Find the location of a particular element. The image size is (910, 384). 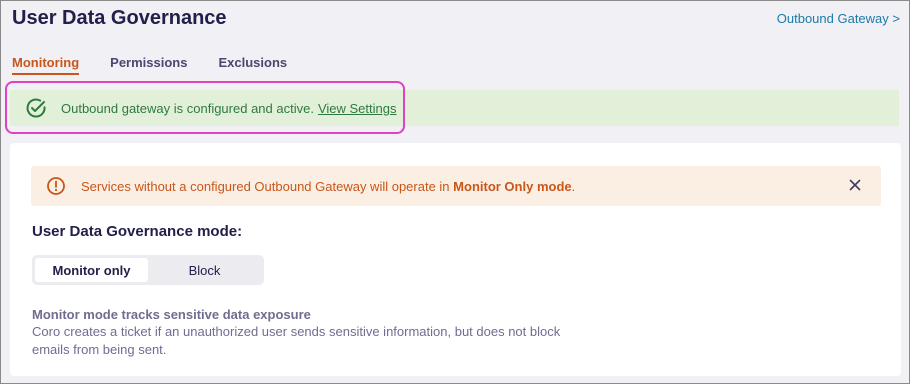

exclamation-circle-icon is located at coordinates (56, 186).